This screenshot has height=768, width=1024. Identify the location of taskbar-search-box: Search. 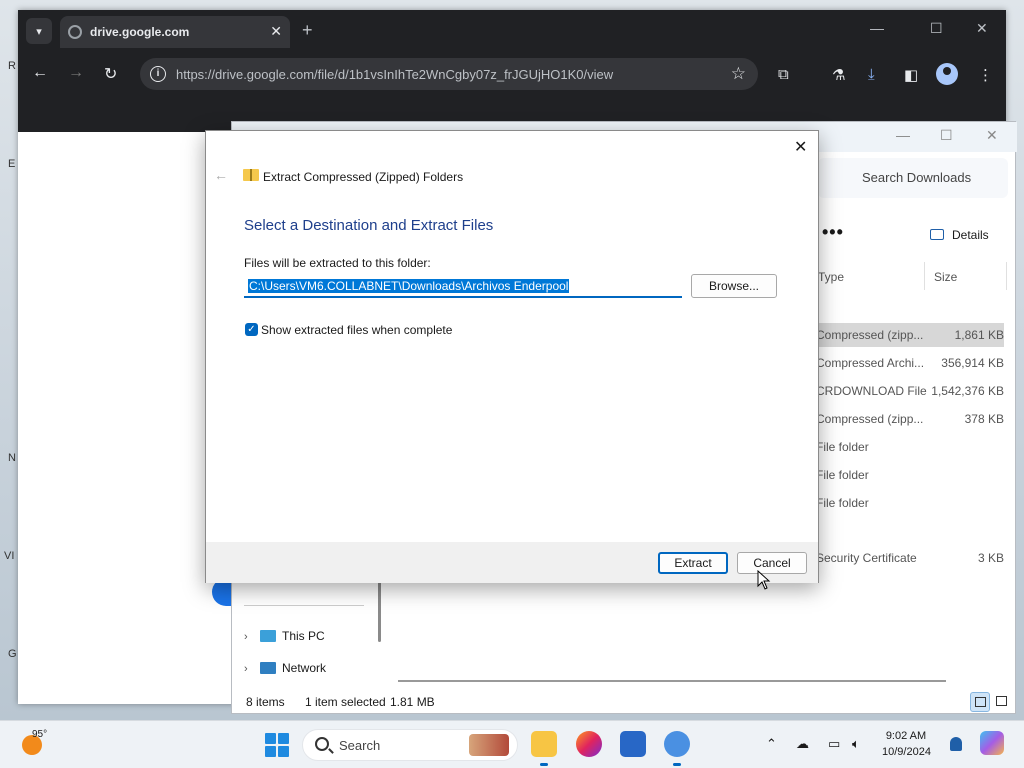
(410, 745).